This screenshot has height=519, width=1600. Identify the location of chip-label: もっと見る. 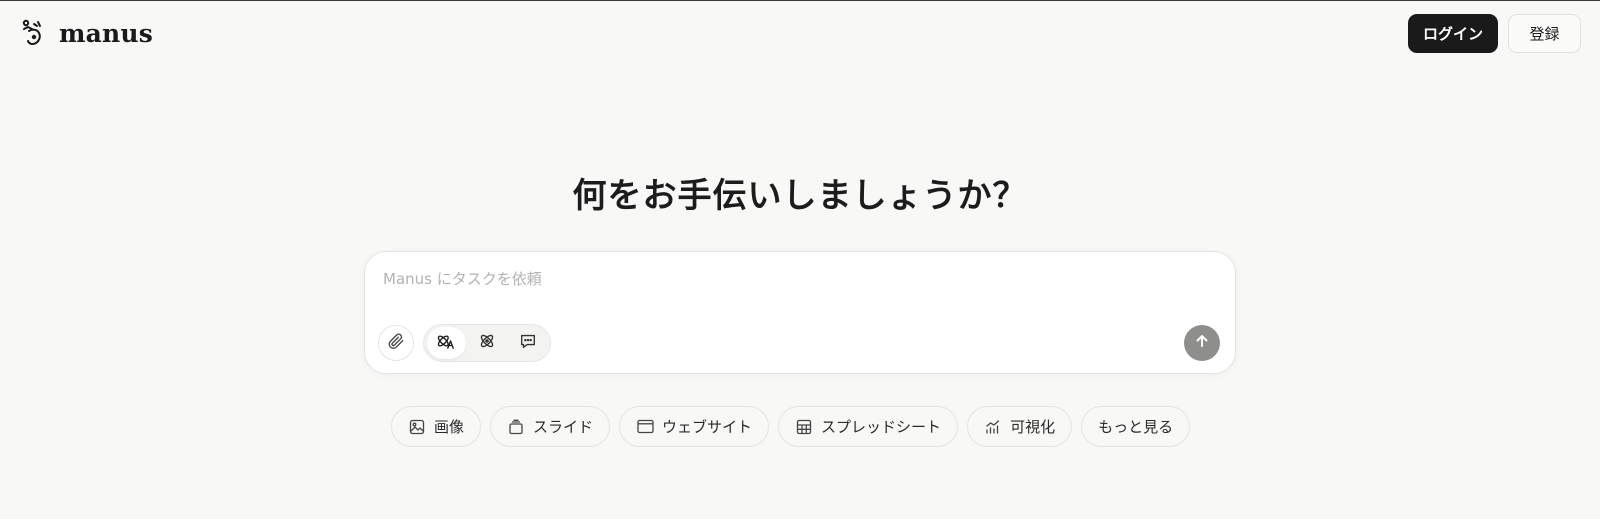
(1136, 427).